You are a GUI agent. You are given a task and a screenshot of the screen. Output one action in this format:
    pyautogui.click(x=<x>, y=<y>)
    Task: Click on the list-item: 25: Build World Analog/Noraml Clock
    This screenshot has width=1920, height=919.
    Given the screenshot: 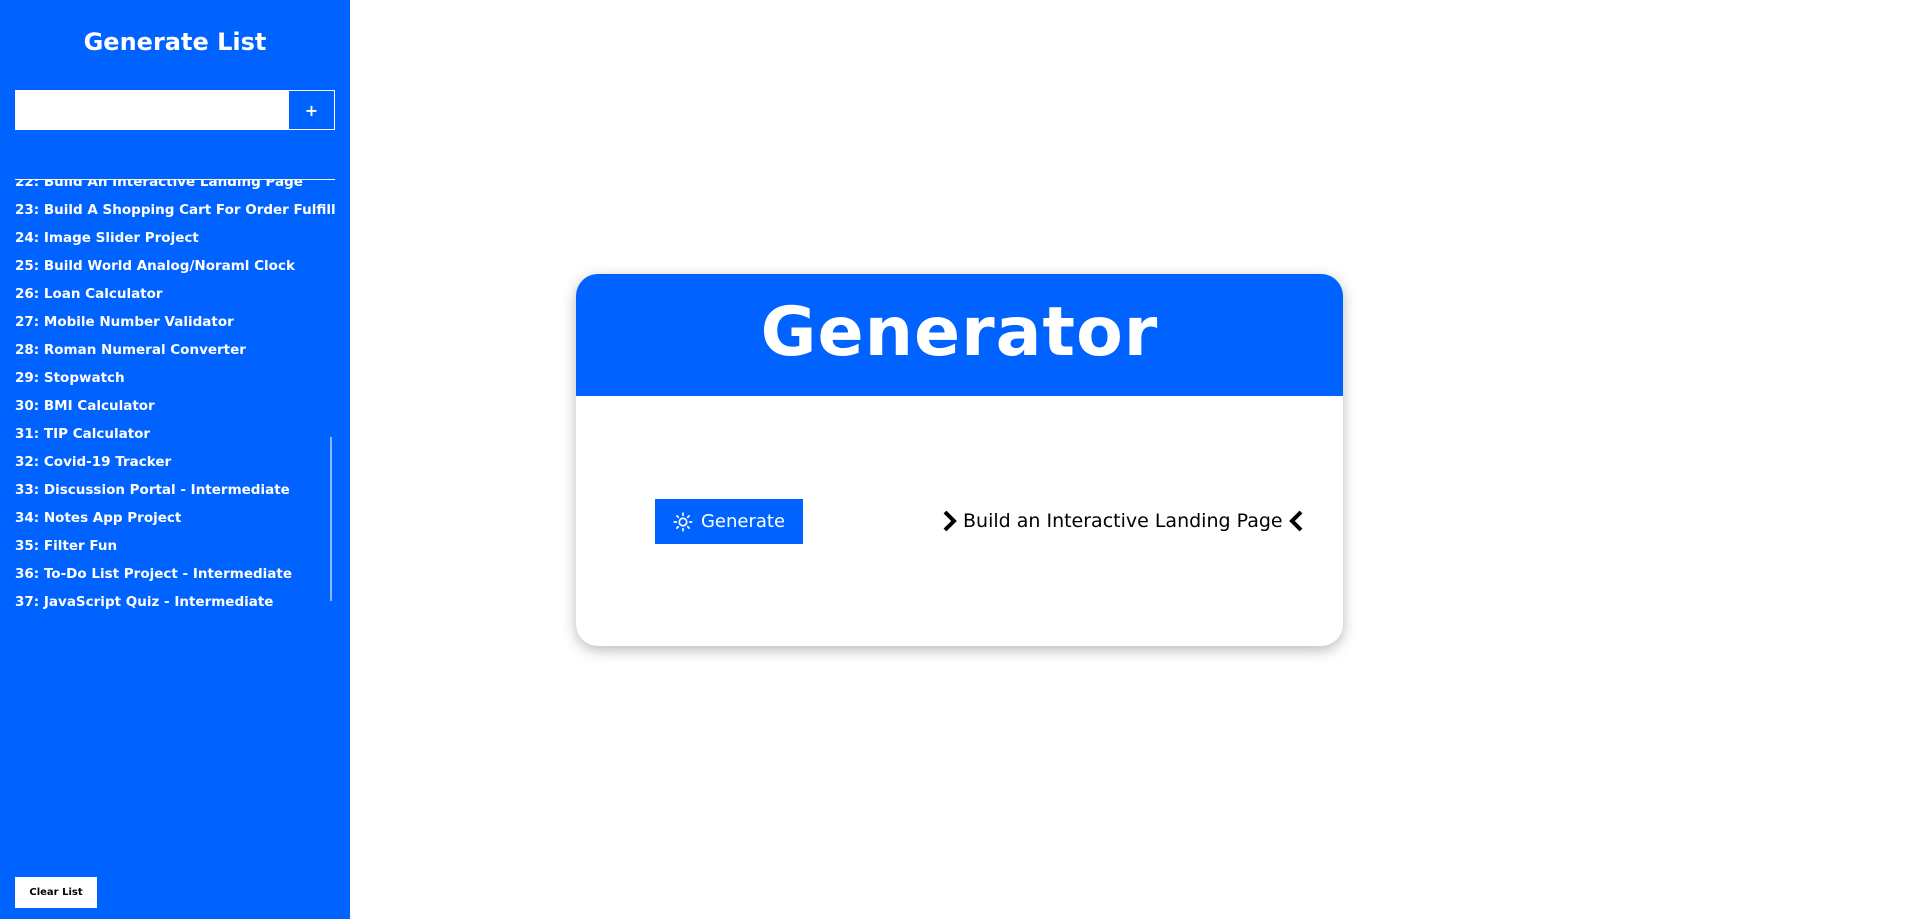 What is the action you would take?
    pyautogui.click(x=175, y=266)
    